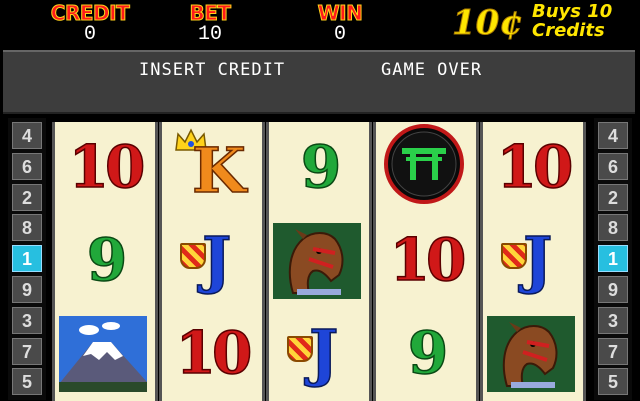 The height and width of the screenshot is (401, 640). I want to click on credit-label: CREDIT, so click(90, 13).